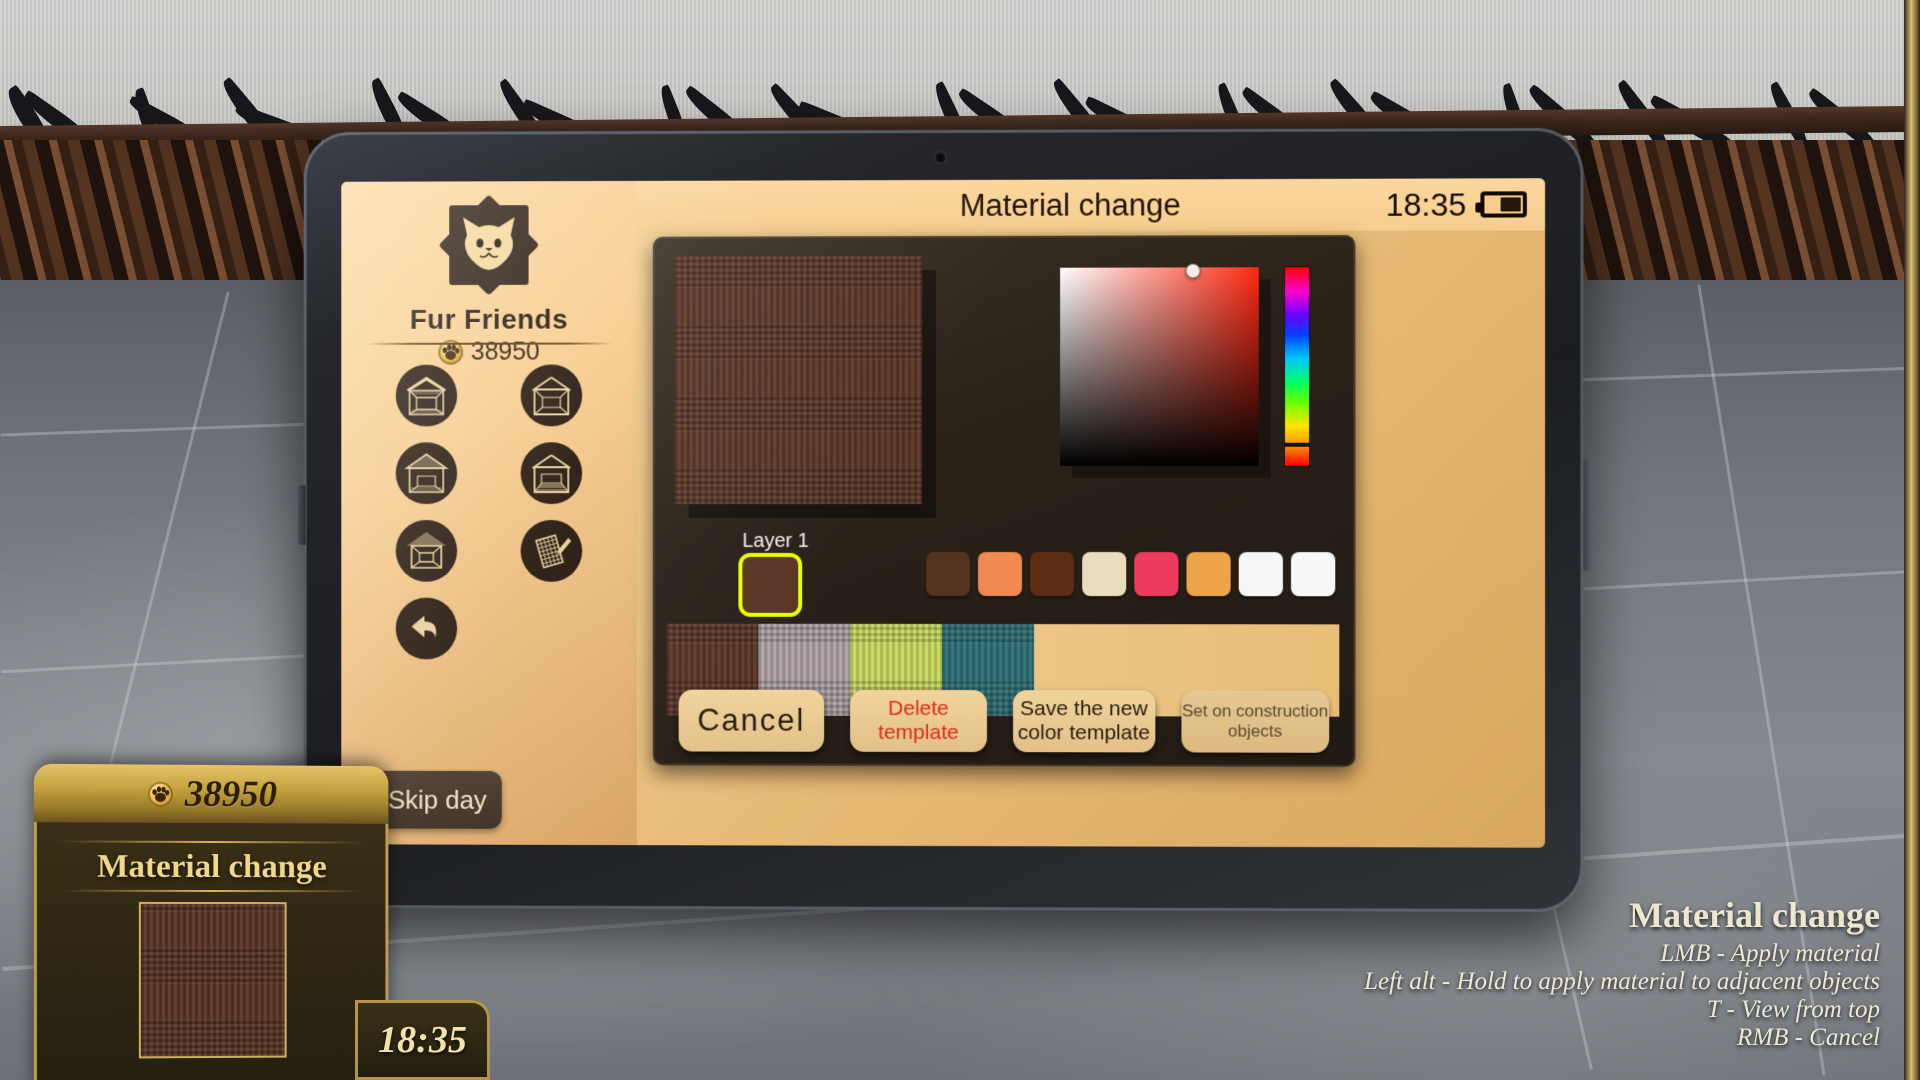 The height and width of the screenshot is (1080, 1920). What do you see at coordinates (1297, 445) in the screenshot?
I see `hue-slider-handle` at bounding box center [1297, 445].